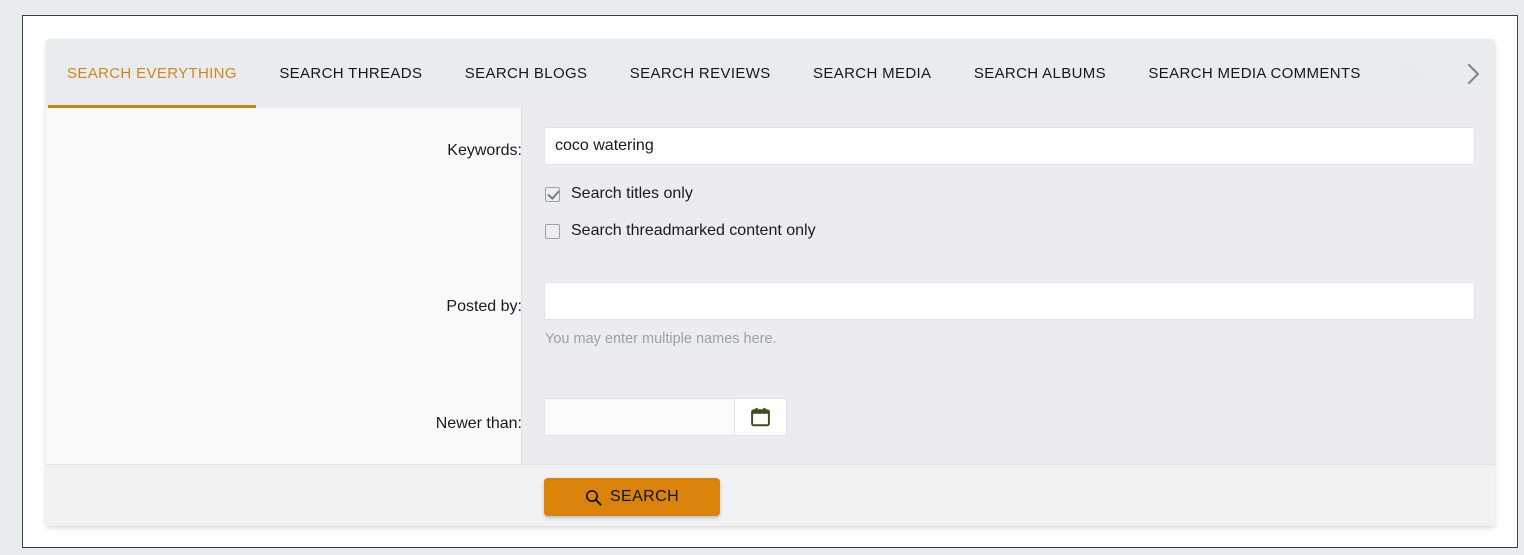 The image size is (1524, 555). I want to click on newer-than-date-group, so click(665, 417).